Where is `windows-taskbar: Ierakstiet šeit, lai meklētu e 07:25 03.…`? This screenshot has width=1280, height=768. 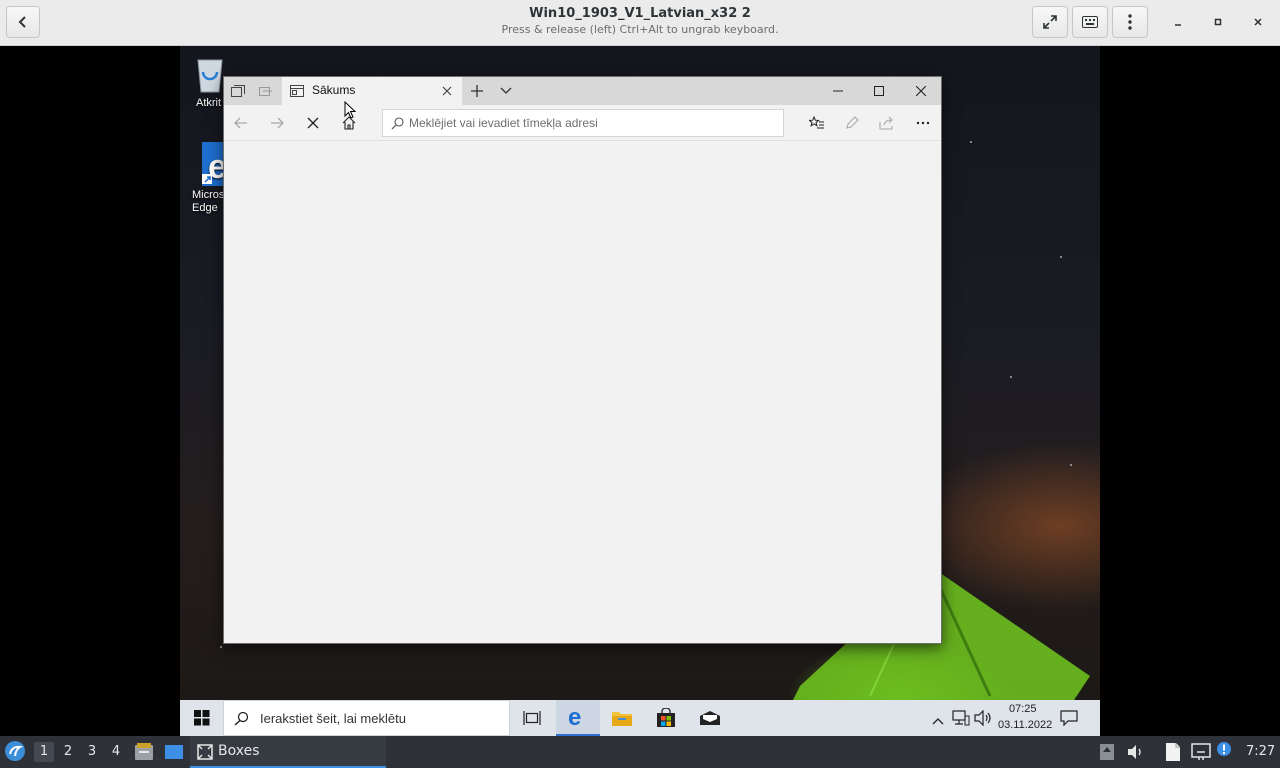
windows-taskbar: Ierakstiet šeit, lai meklētu e 07:25 03.… is located at coordinates (640, 718).